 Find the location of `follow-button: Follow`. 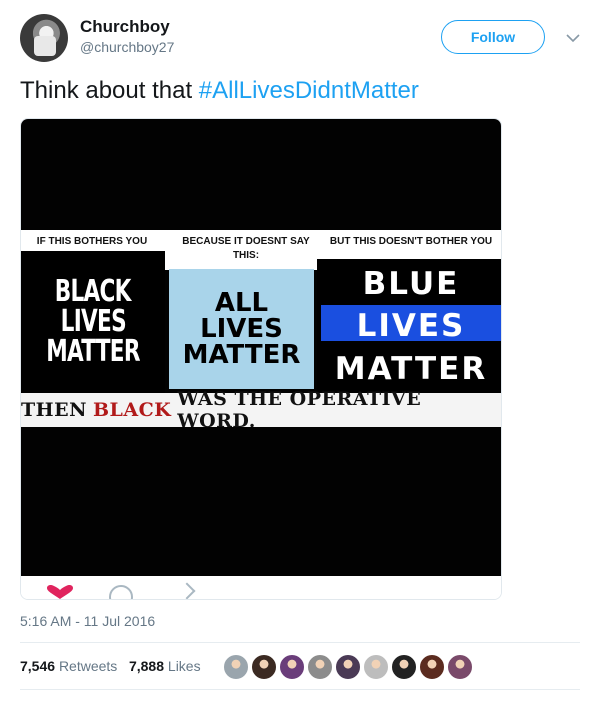

follow-button: Follow is located at coordinates (493, 37).